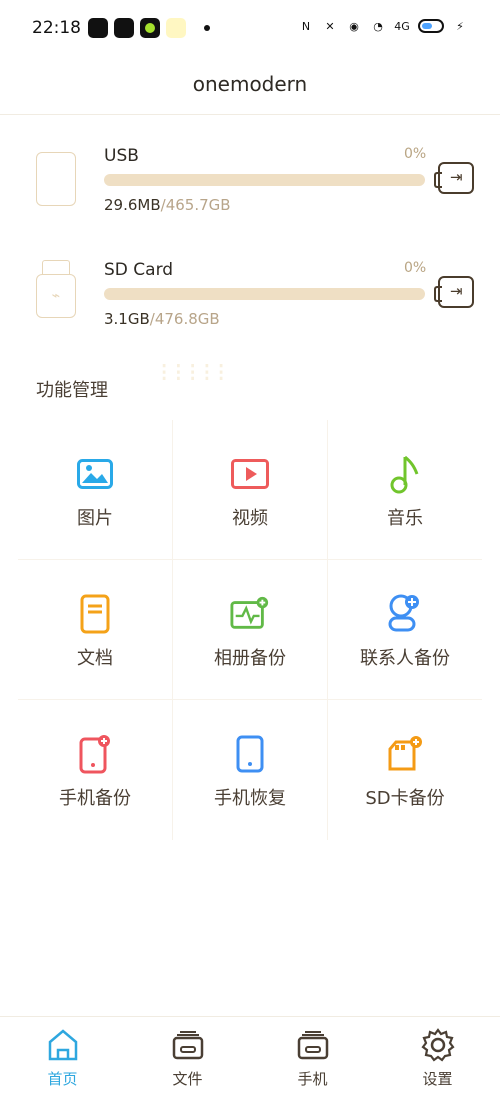  I want to click on storage-size: 3.1GB/476.8GB, so click(162, 319).